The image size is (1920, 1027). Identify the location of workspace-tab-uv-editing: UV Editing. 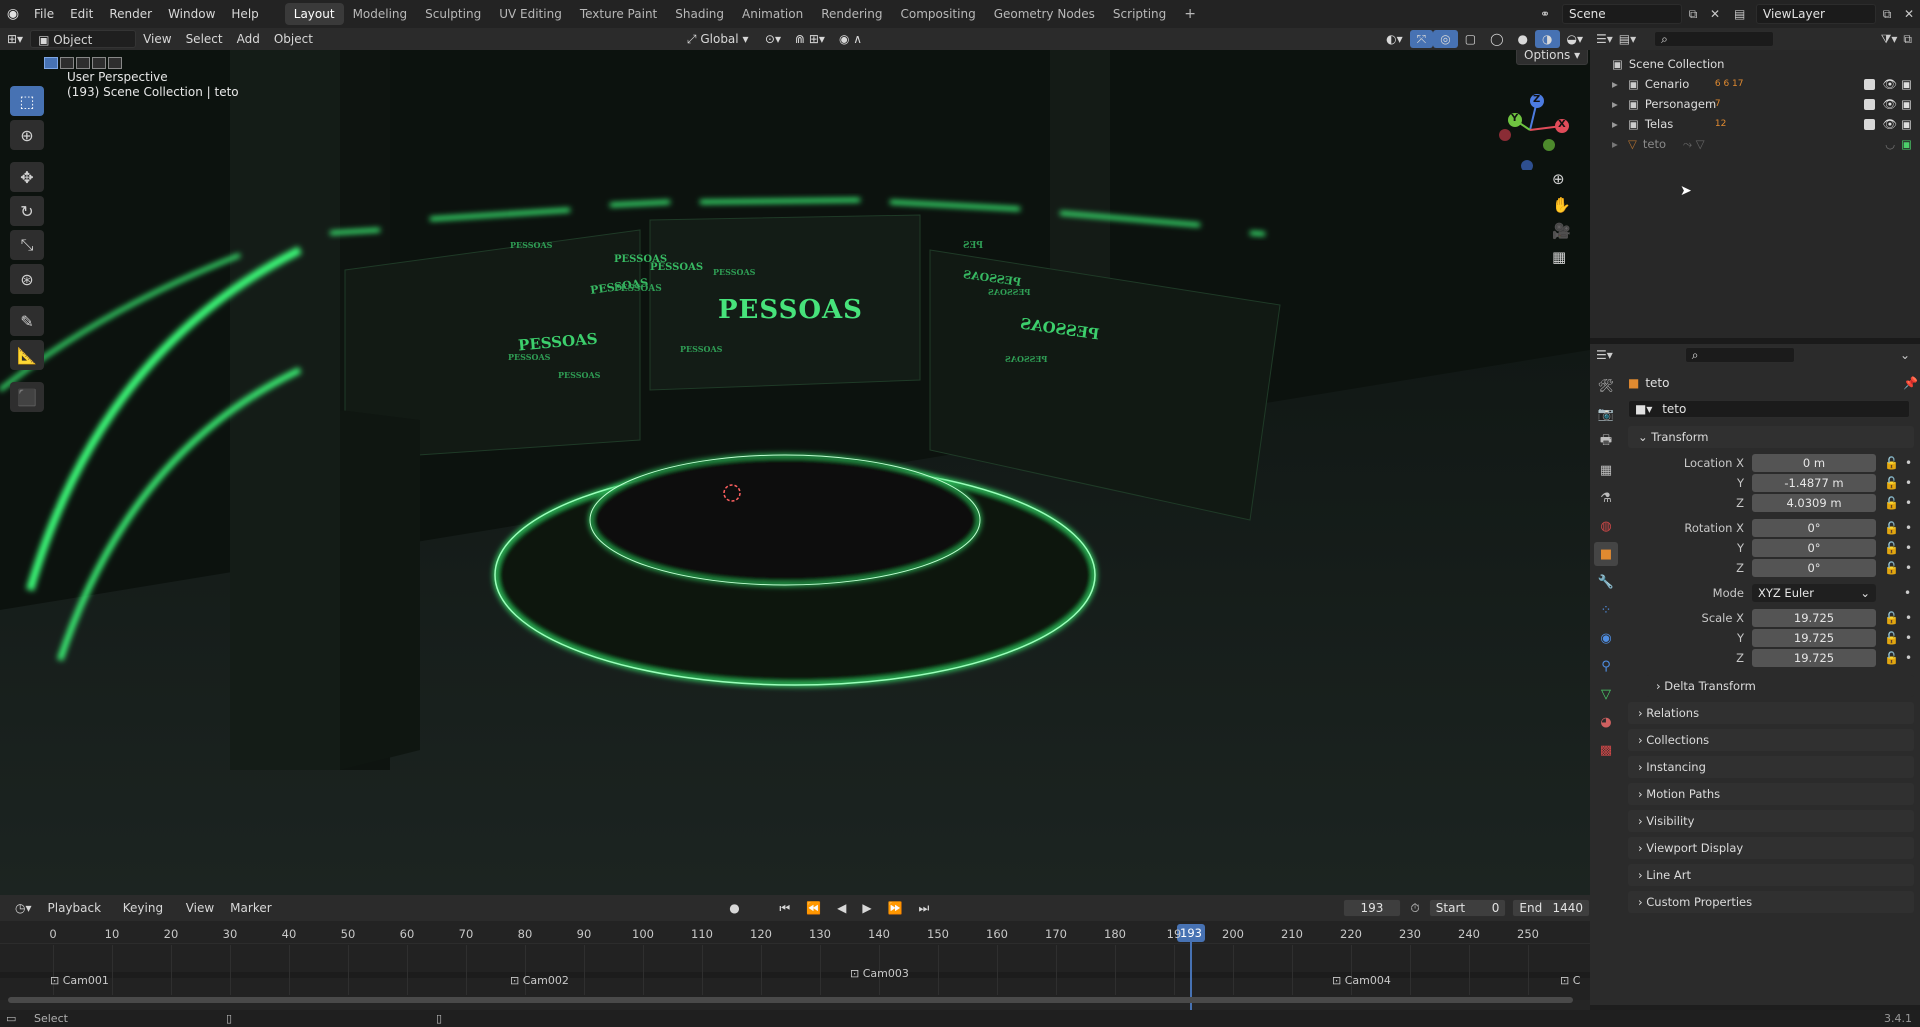
(530, 14).